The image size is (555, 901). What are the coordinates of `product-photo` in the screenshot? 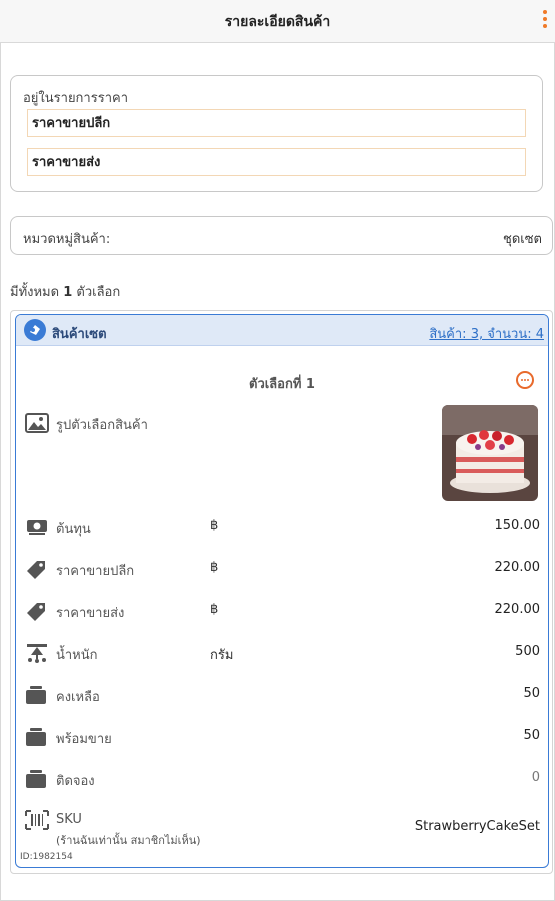 It's located at (490, 453).